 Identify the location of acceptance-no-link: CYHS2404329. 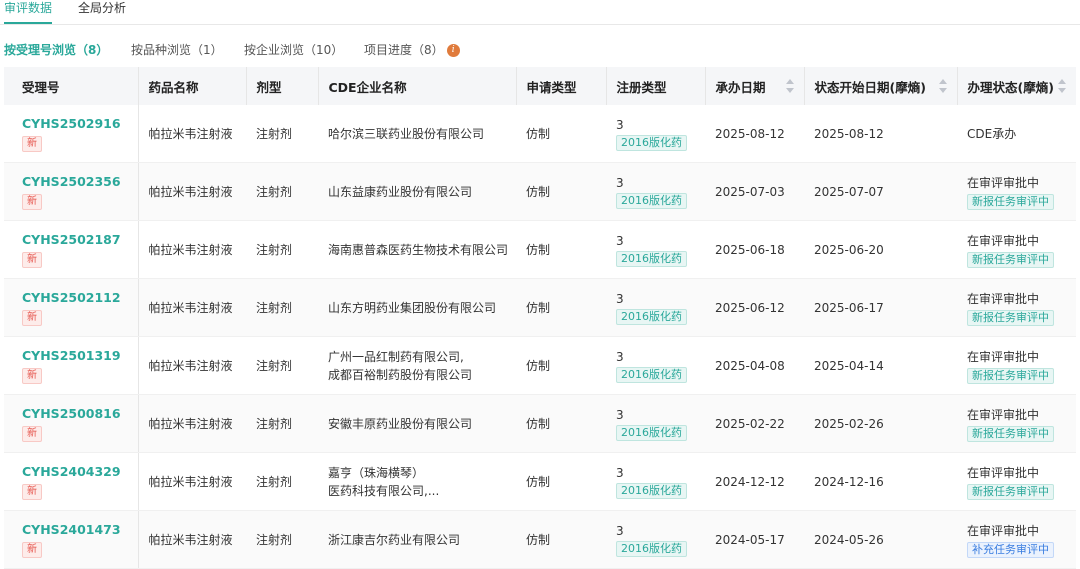
(80, 472).